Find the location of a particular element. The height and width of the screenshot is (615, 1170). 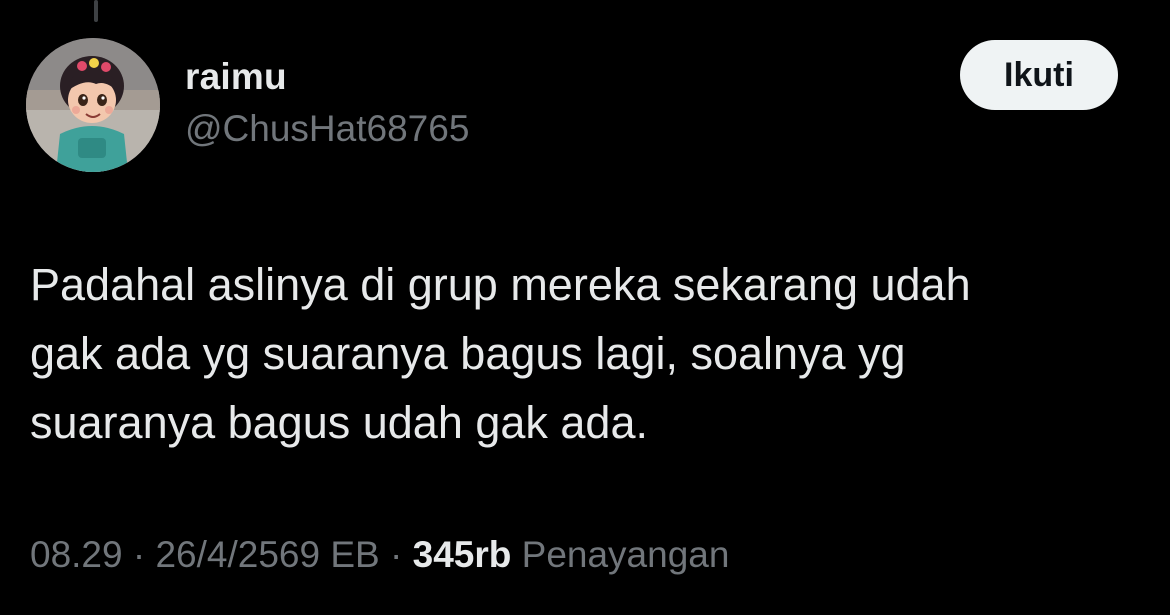

avatar-image is located at coordinates (93, 105).